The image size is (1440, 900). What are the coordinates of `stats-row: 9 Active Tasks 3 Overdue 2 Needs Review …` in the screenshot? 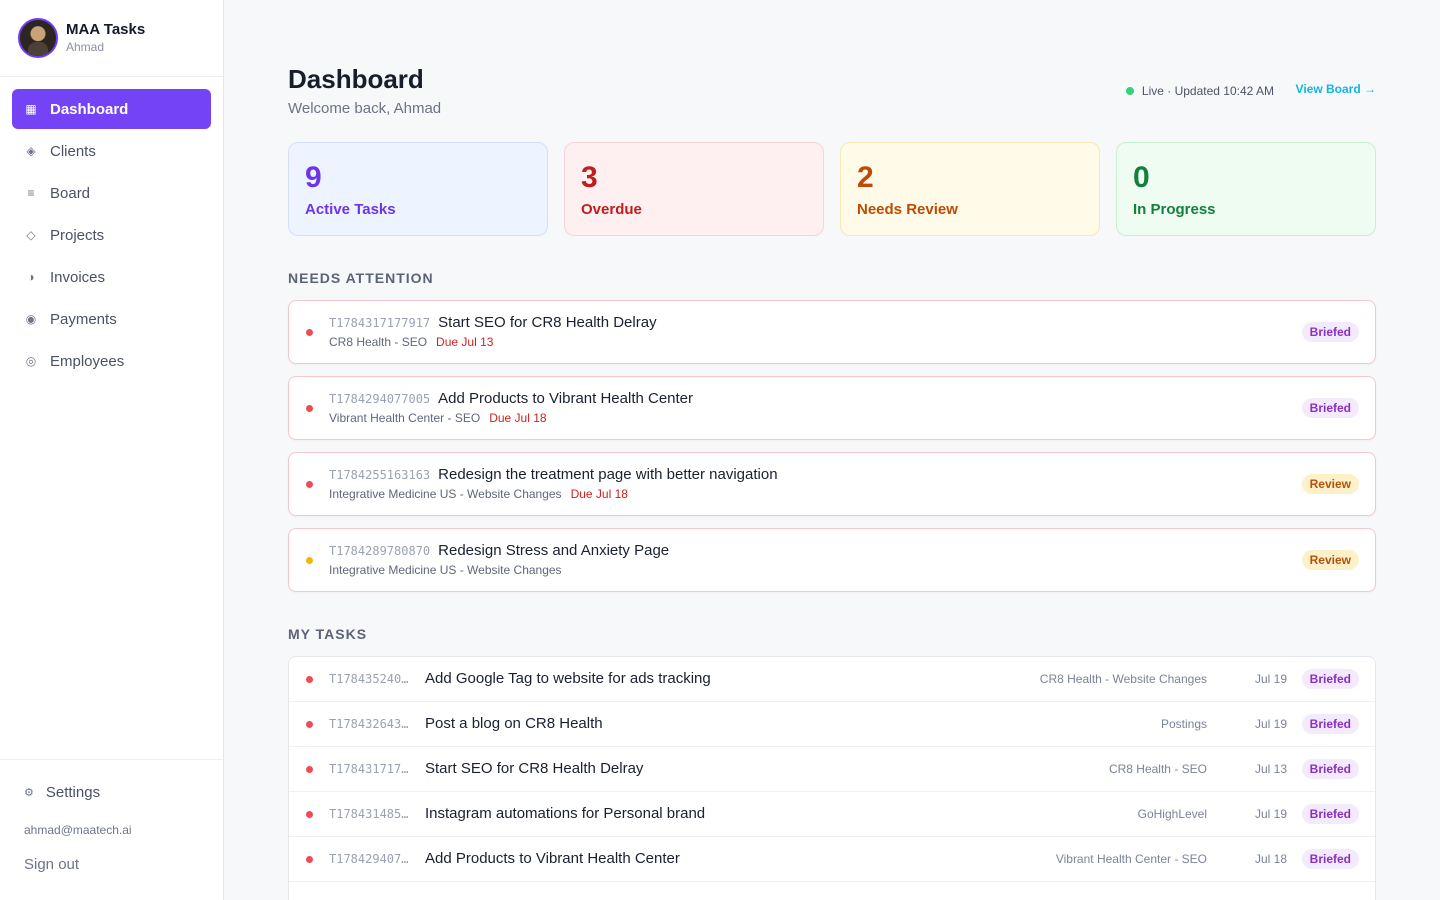 It's located at (832, 189).